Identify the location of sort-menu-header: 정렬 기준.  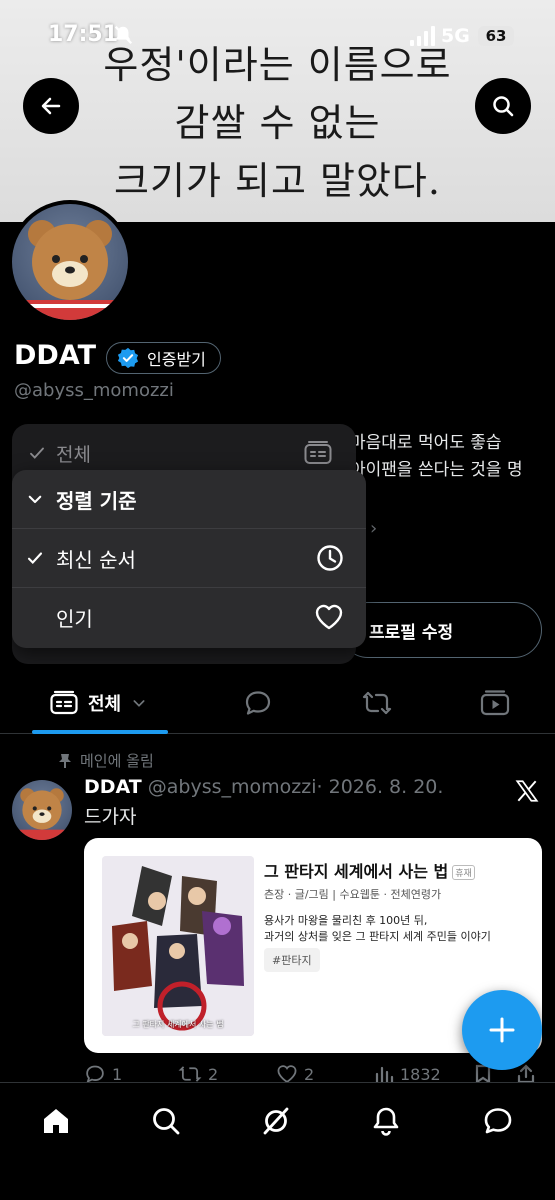
(189, 499).